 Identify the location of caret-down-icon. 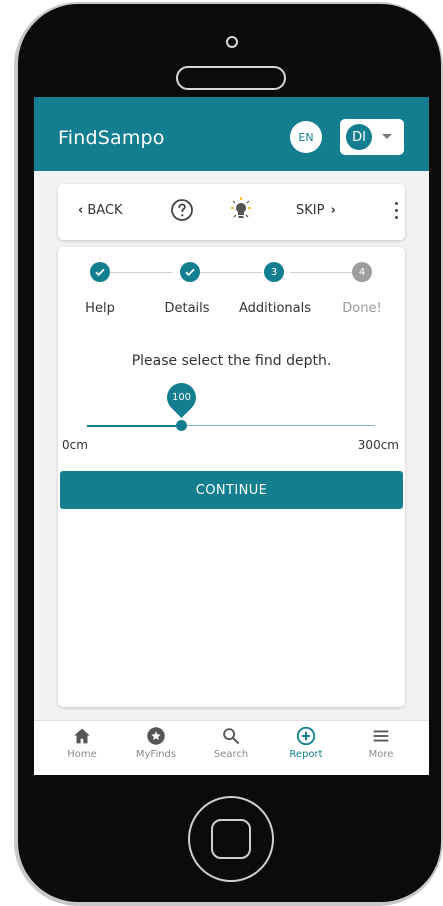
(387, 136).